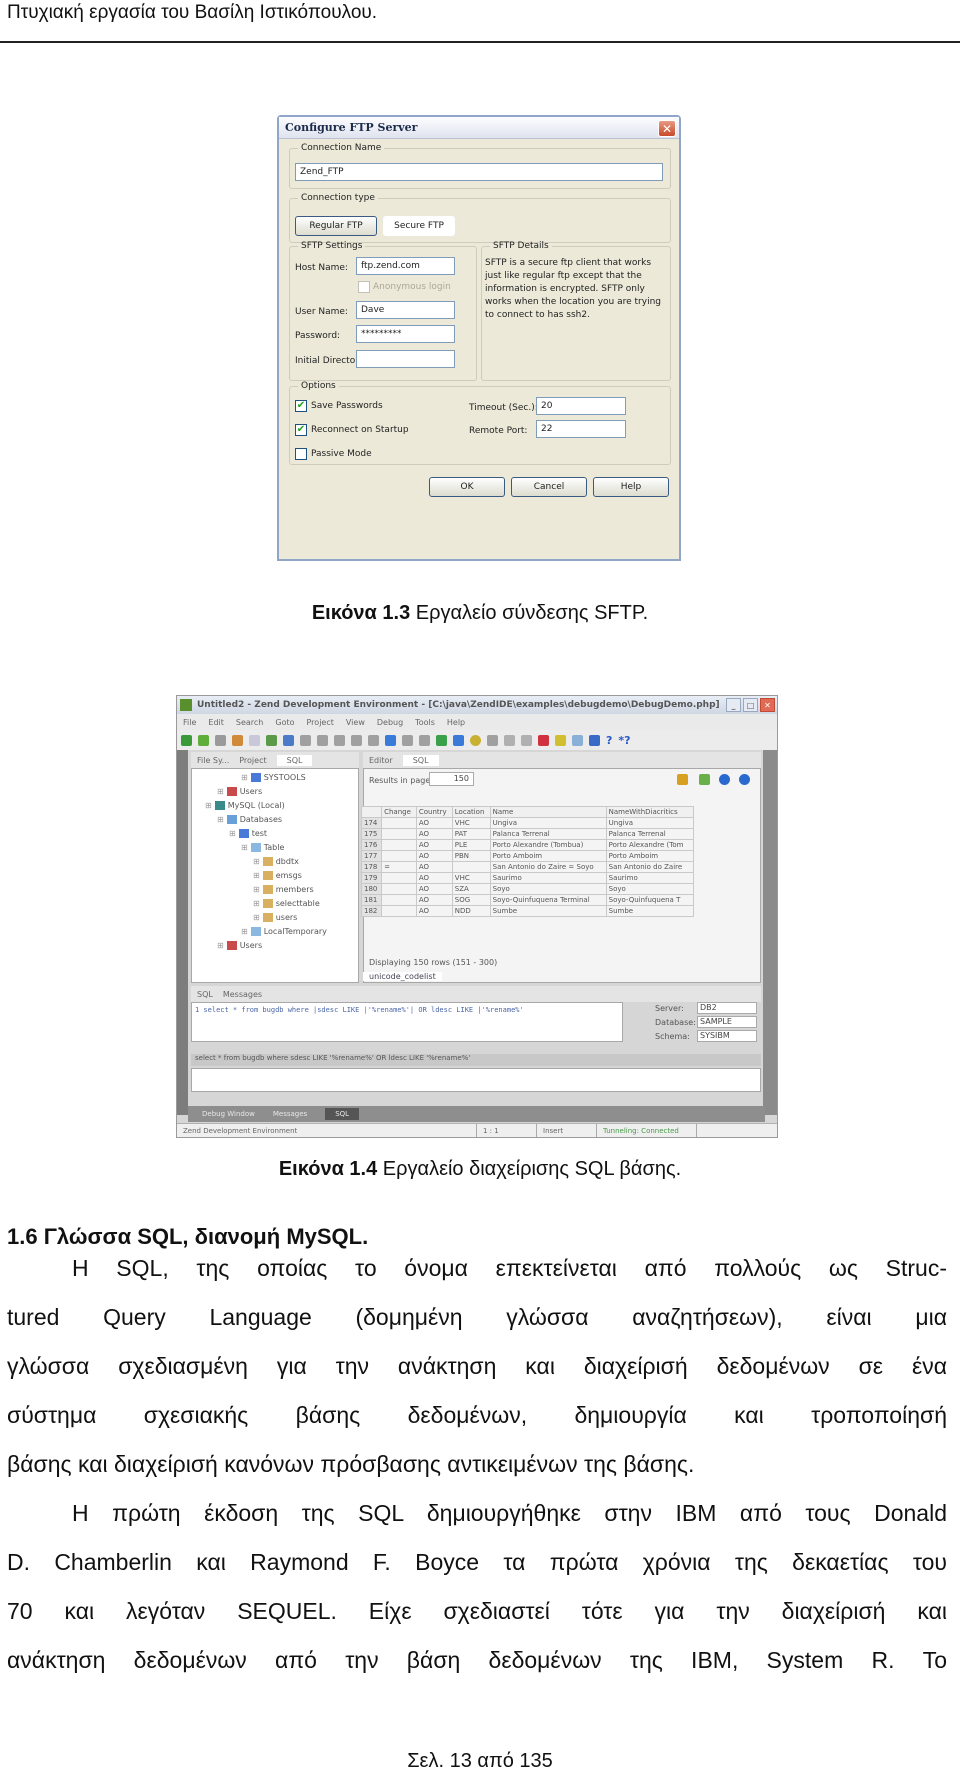 The image size is (960, 1782). I want to click on paste-icon, so click(271, 740).